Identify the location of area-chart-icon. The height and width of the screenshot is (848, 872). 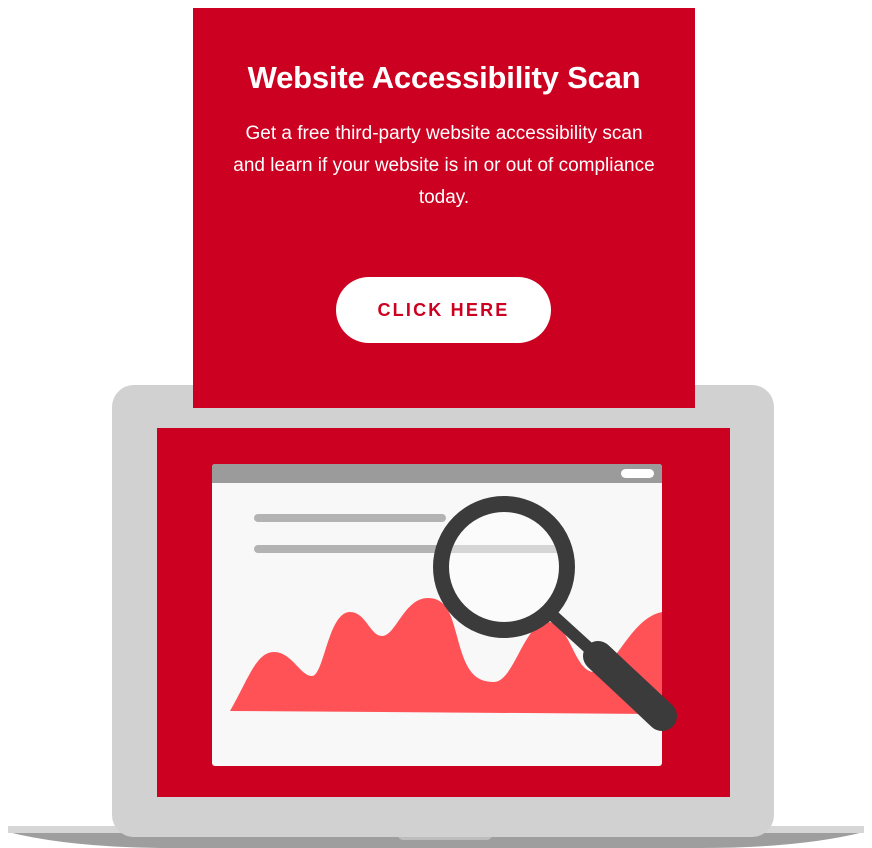
(446, 656).